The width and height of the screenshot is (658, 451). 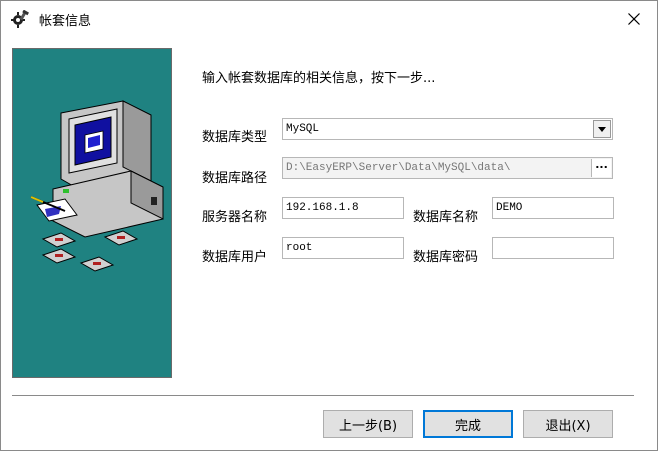 What do you see at coordinates (65, 21) in the screenshot?
I see `window-title: 帐套信息` at bounding box center [65, 21].